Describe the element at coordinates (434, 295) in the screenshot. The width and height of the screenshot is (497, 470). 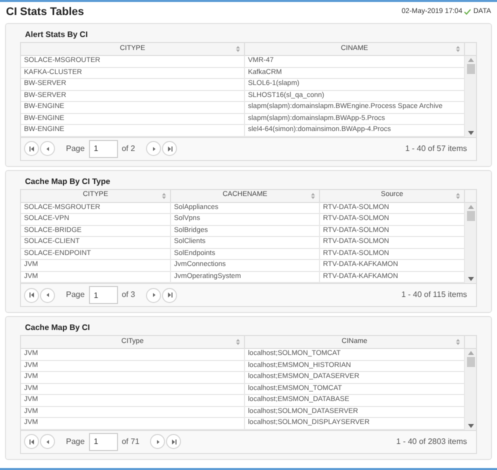
I see `item-count: 1 - 40 of 115 items` at that location.